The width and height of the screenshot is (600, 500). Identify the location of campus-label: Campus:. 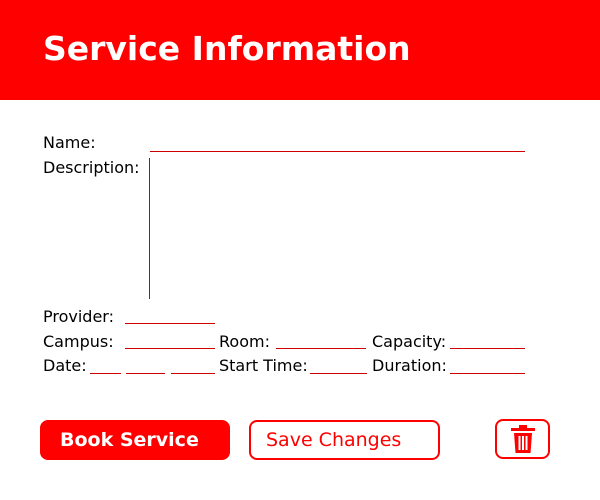
(78, 341).